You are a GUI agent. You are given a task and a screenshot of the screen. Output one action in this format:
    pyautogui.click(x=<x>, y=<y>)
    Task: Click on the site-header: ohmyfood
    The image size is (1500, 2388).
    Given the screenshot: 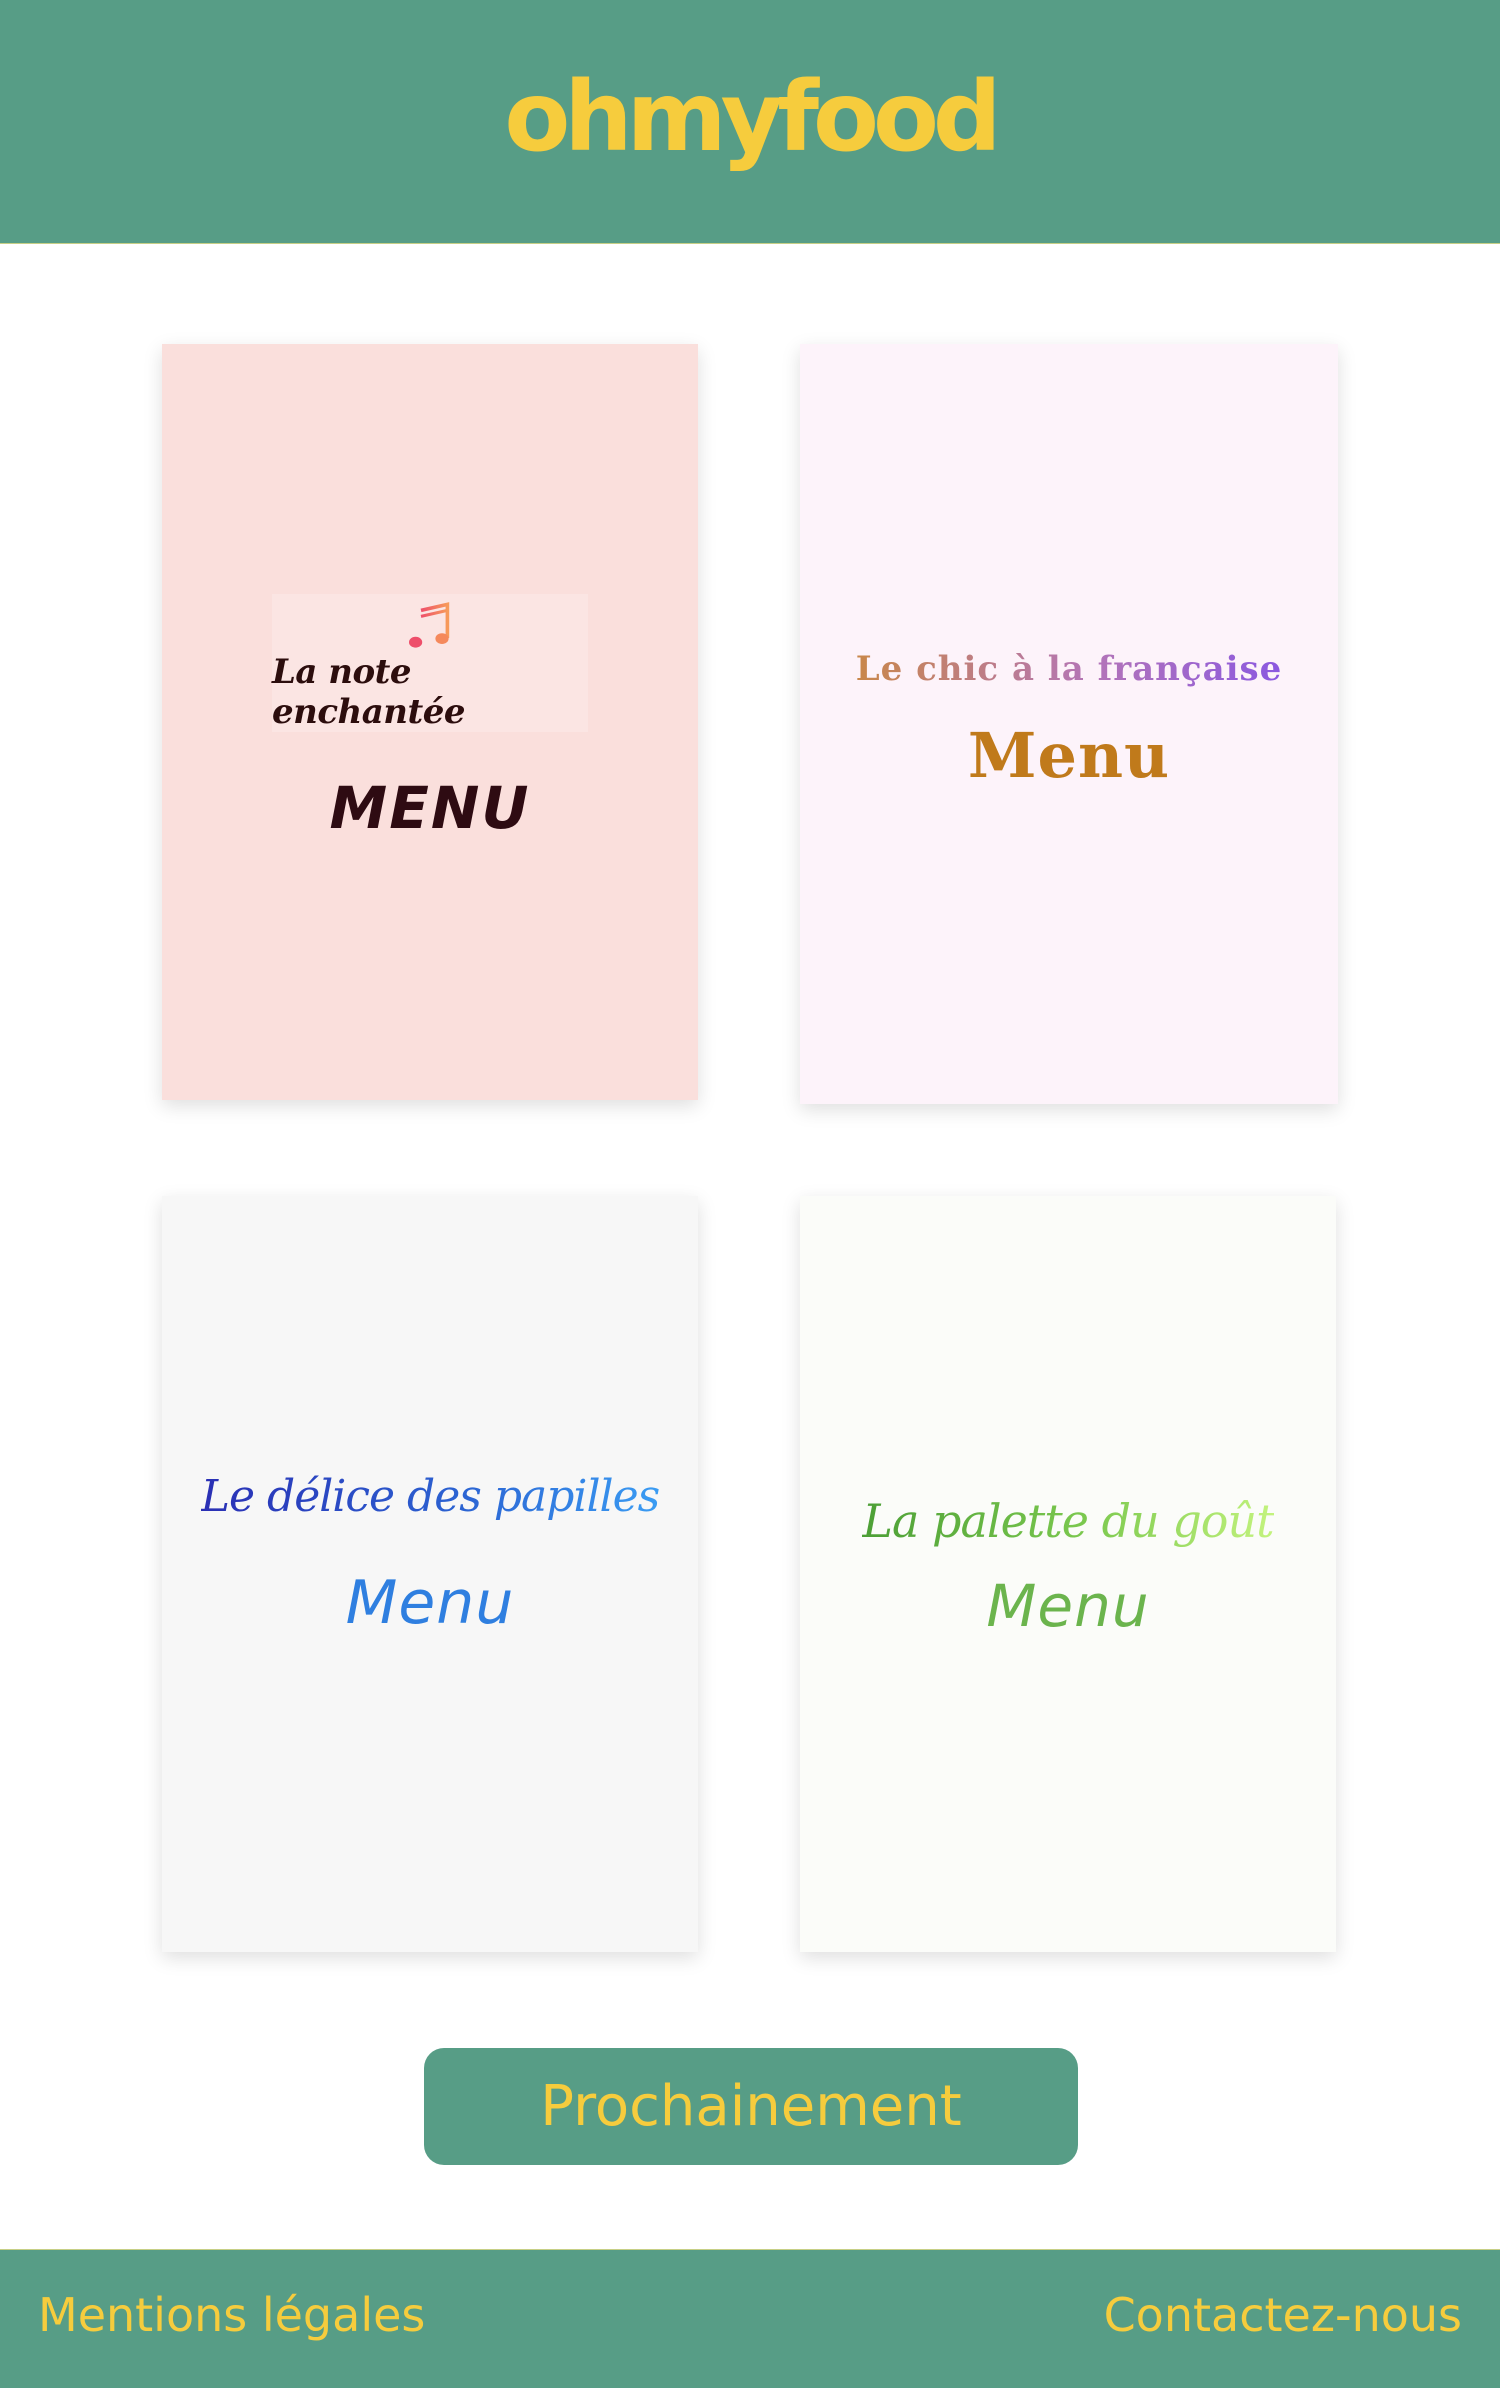 What is the action you would take?
    pyautogui.click(x=750, y=122)
    